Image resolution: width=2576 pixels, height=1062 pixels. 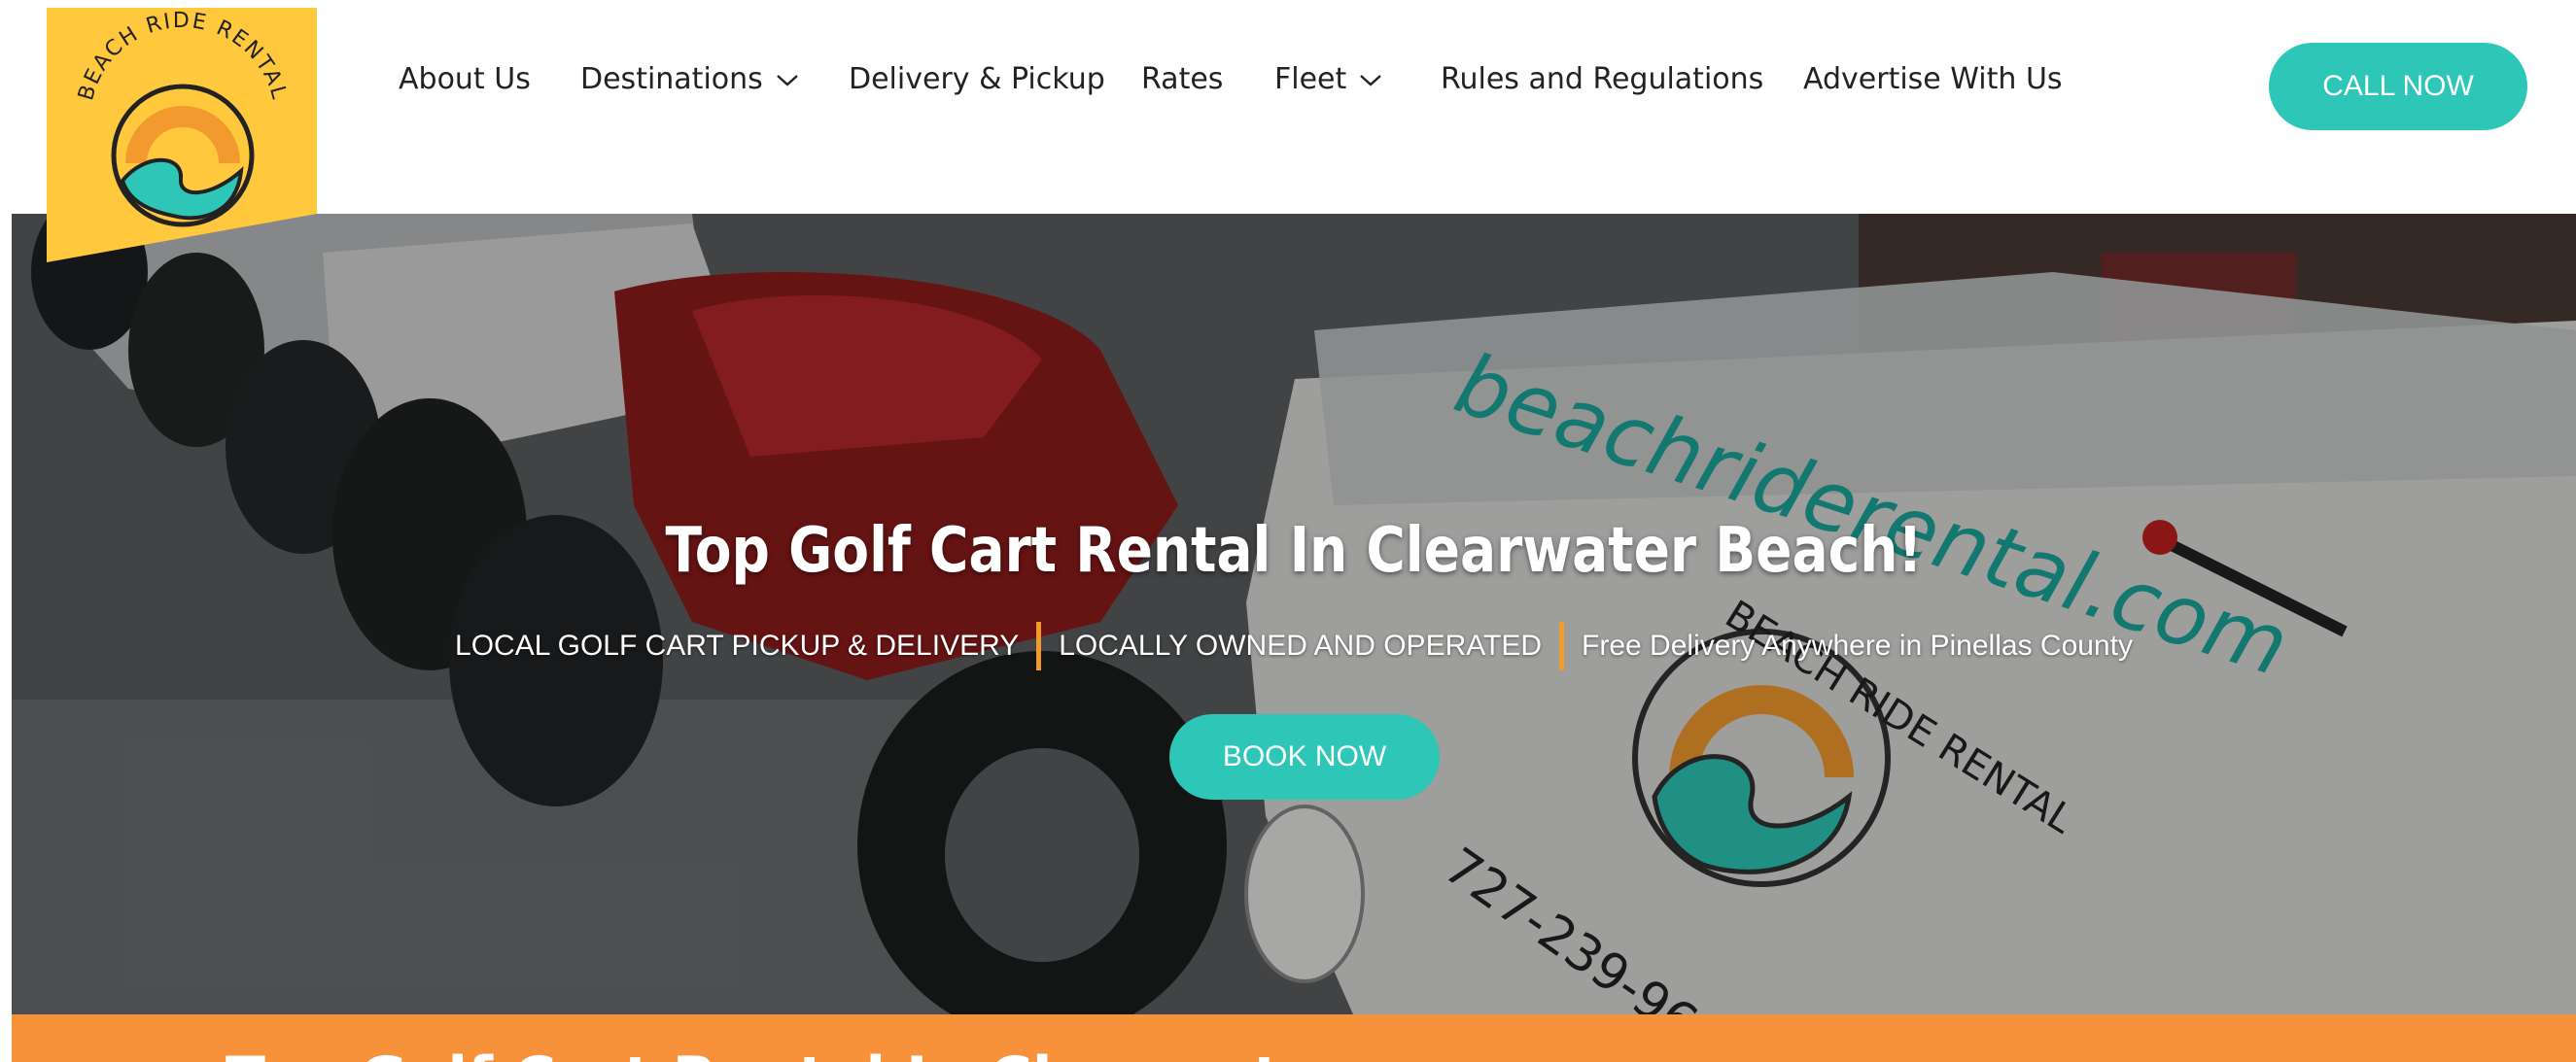 I want to click on nav-advertise-label: Advertise With Us, so click(x=1933, y=79).